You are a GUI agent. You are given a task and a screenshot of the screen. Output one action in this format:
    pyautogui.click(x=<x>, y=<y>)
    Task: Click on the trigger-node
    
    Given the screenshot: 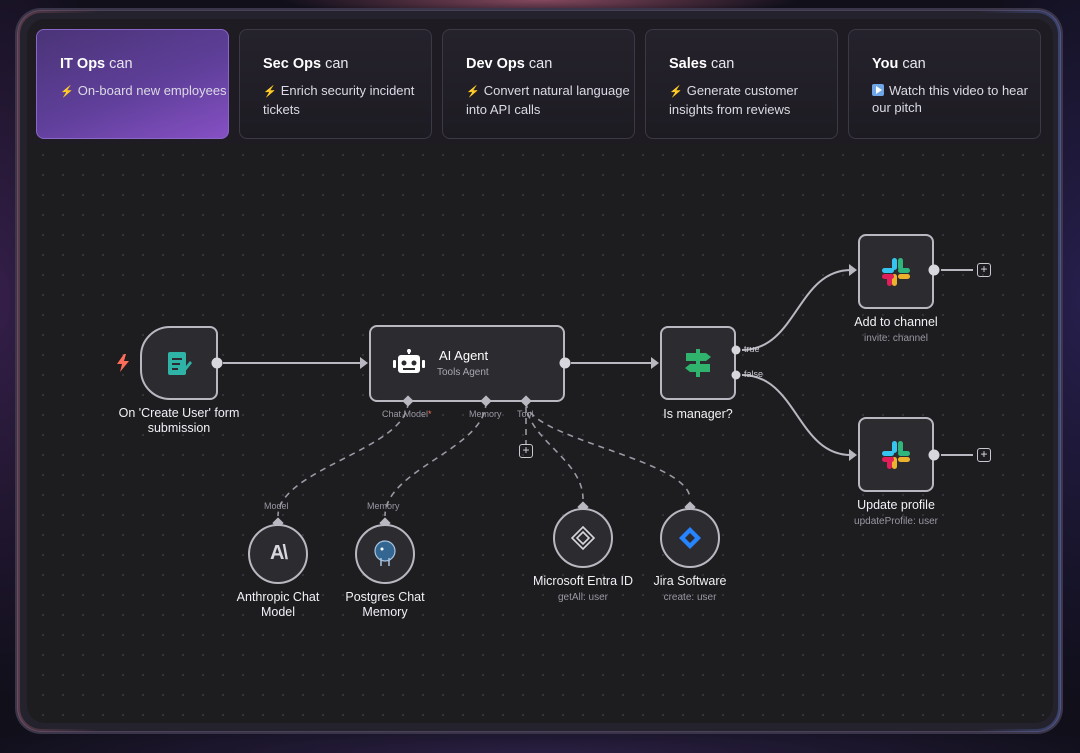 What is the action you would take?
    pyautogui.click(x=179, y=363)
    